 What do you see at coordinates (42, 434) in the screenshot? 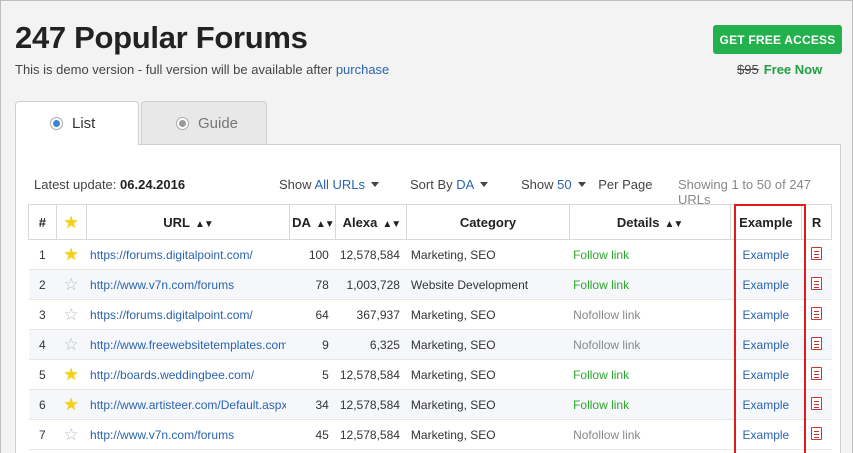
I see `row-number: 7` at bounding box center [42, 434].